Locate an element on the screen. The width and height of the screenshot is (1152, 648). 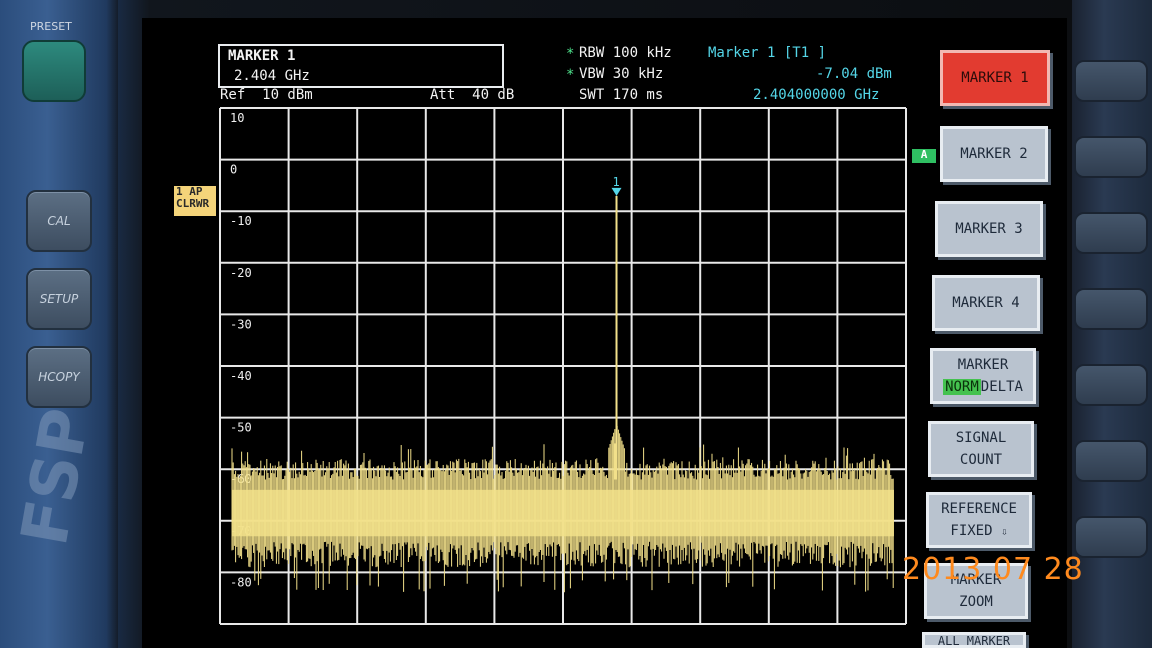
marker-frequency: 2.404000000 GHz is located at coordinates (816, 95).